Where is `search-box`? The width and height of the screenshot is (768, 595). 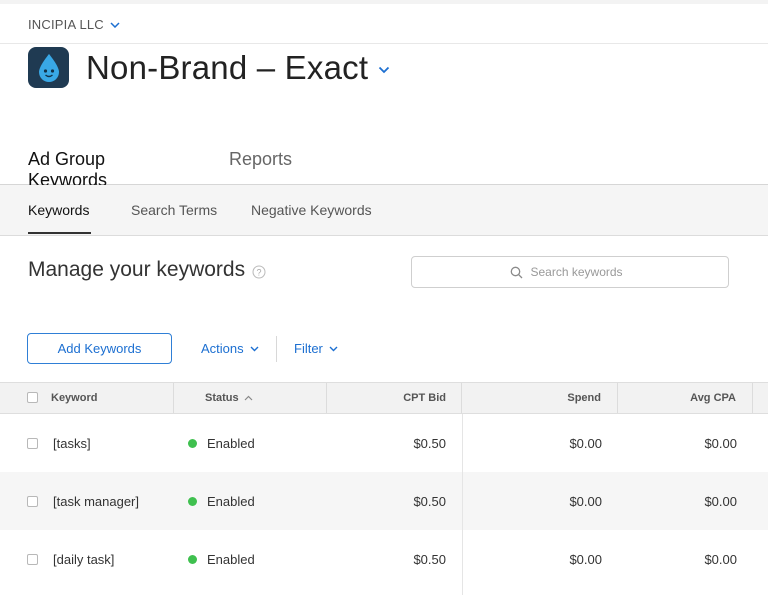
search-box is located at coordinates (570, 272).